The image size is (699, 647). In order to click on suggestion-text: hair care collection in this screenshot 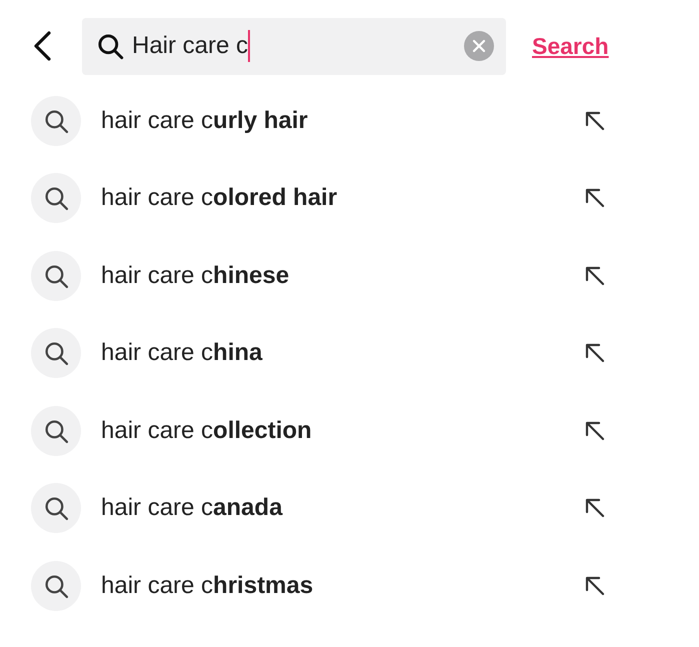, I will do `click(331, 430)`.